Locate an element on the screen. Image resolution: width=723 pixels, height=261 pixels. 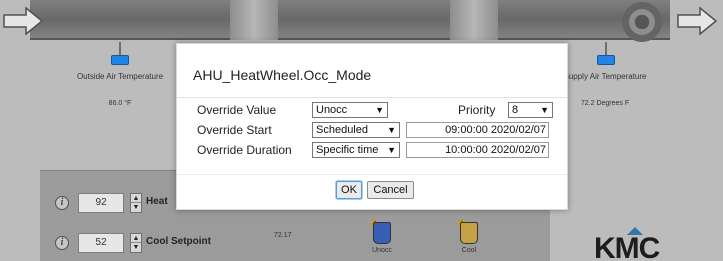
cancel-button: Cancel is located at coordinates (390, 190).